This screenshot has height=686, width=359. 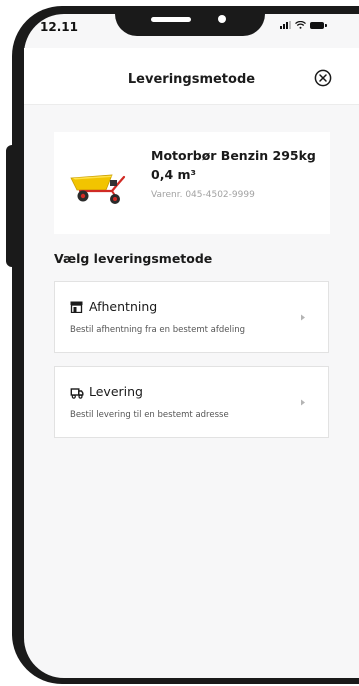 I want to click on close-icon, so click(x=323, y=78).